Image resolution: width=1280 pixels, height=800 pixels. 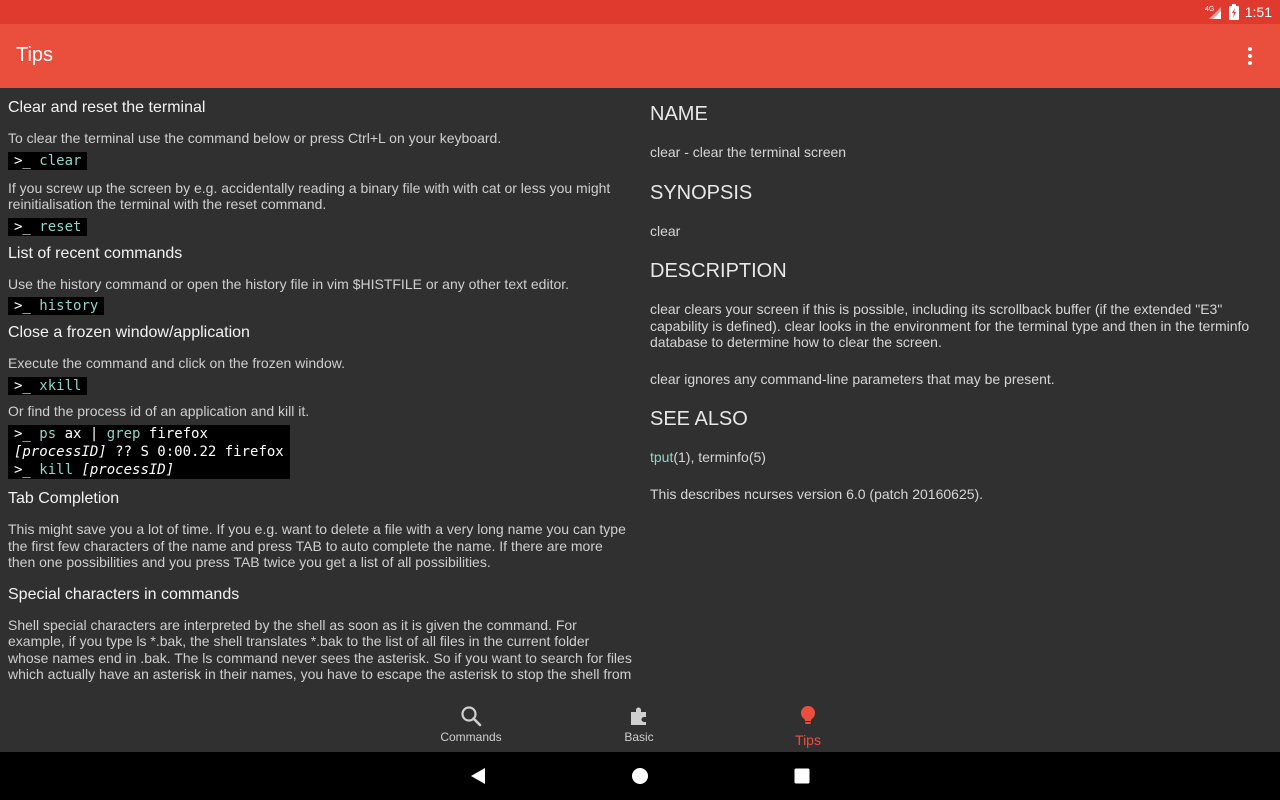 What do you see at coordinates (123, 434) in the screenshot?
I see `command-text: grep` at bounding box center [123, 434].